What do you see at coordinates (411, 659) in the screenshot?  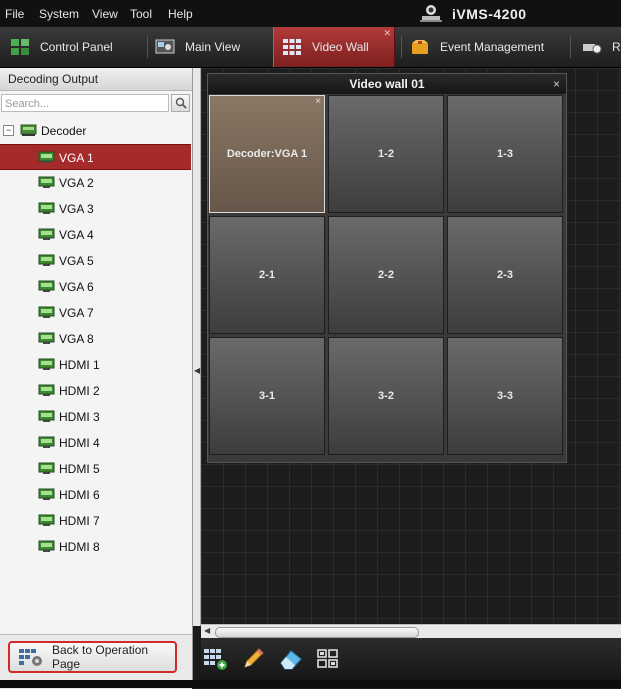 I see `bottom-toolbar` at bounding box center [411, 659].